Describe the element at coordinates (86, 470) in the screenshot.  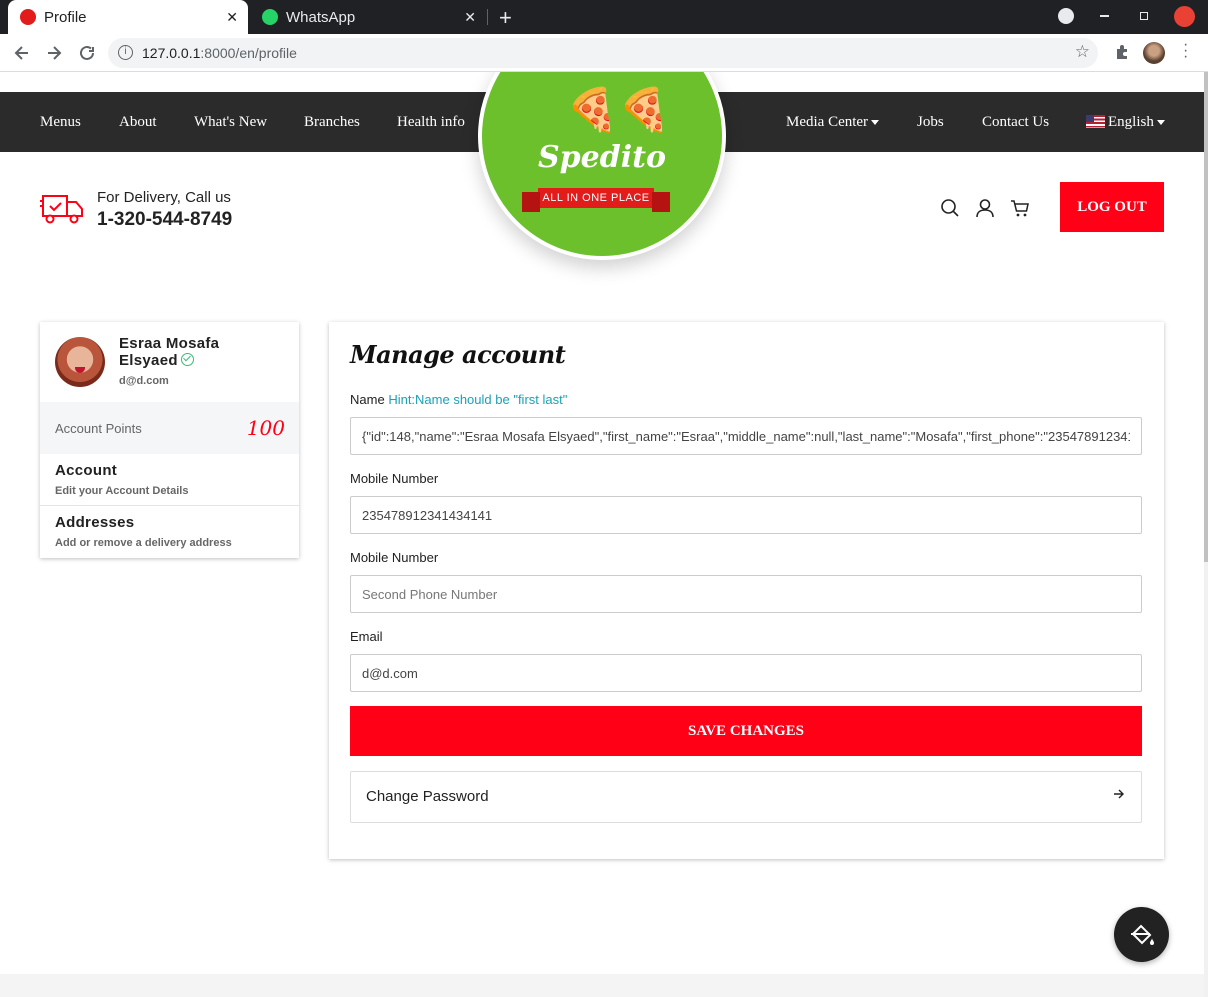
I see `sidebar-item-title: Account` at that location.